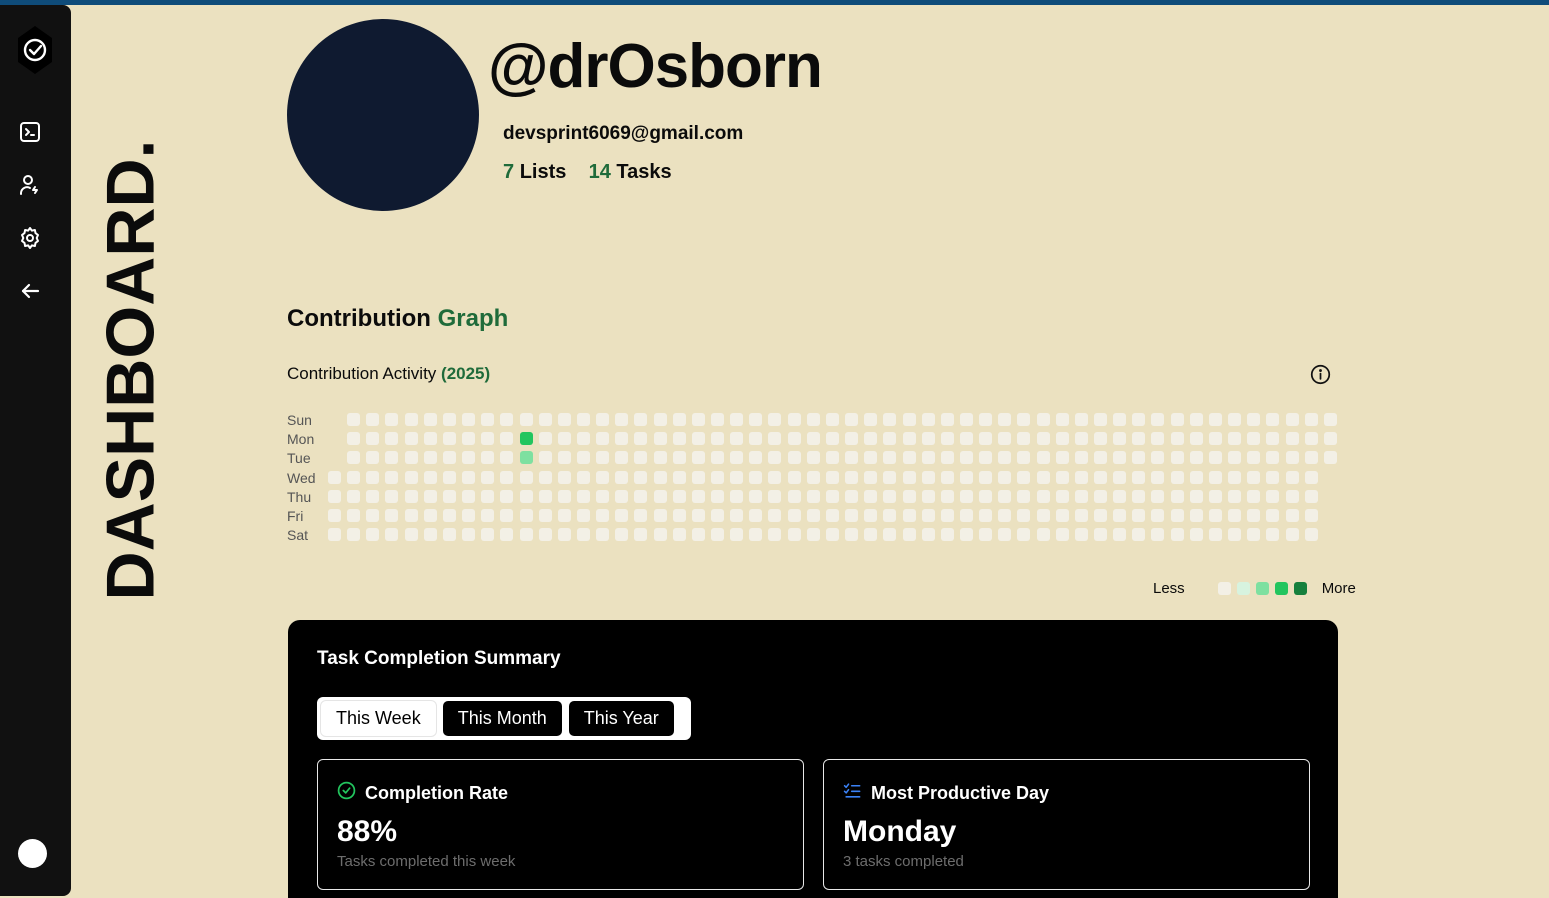  What do you see at coordinates (30, 132) in the screenshot?
I see `terminal-icon` at bounding box center [30, 132].